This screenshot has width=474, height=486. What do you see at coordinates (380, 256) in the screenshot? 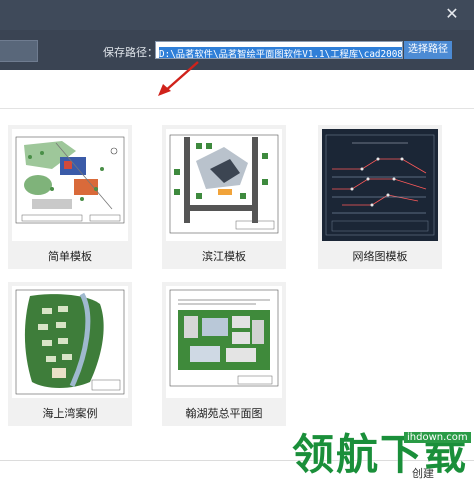
I see `template-label: 网络图模板` at bounding box center [380, 256].